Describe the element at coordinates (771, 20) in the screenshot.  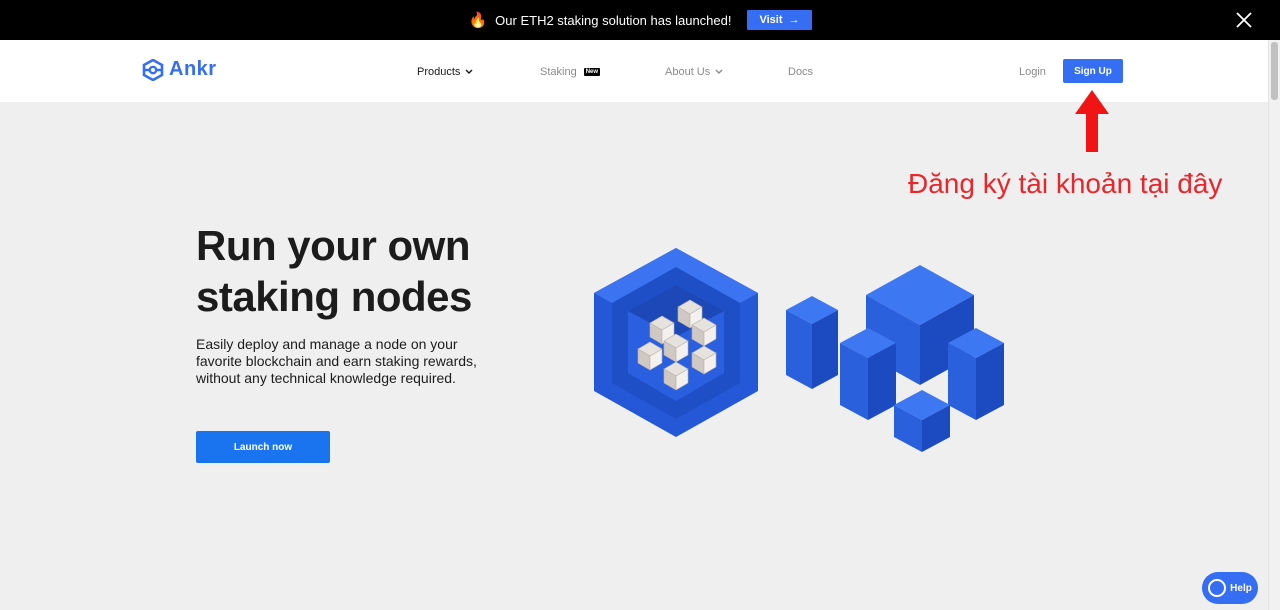
I see `visit-label: Visit` at that location.